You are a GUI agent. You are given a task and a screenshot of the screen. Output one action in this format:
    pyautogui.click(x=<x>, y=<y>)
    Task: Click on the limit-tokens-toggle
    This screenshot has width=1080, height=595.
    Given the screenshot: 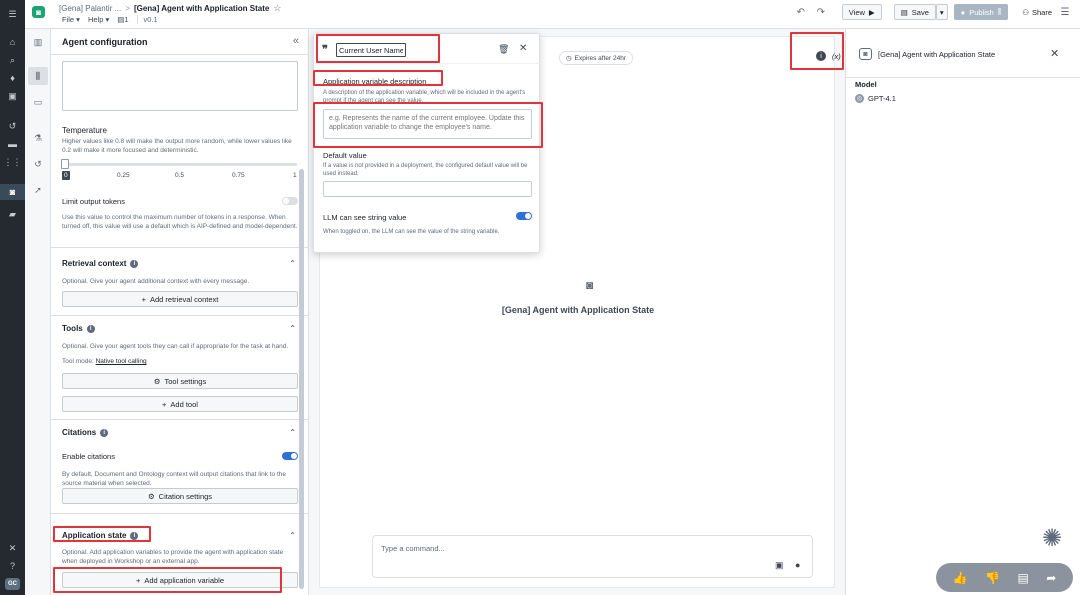 What is the action you would take?
    pyautogui.click(x=290, y=201)
    